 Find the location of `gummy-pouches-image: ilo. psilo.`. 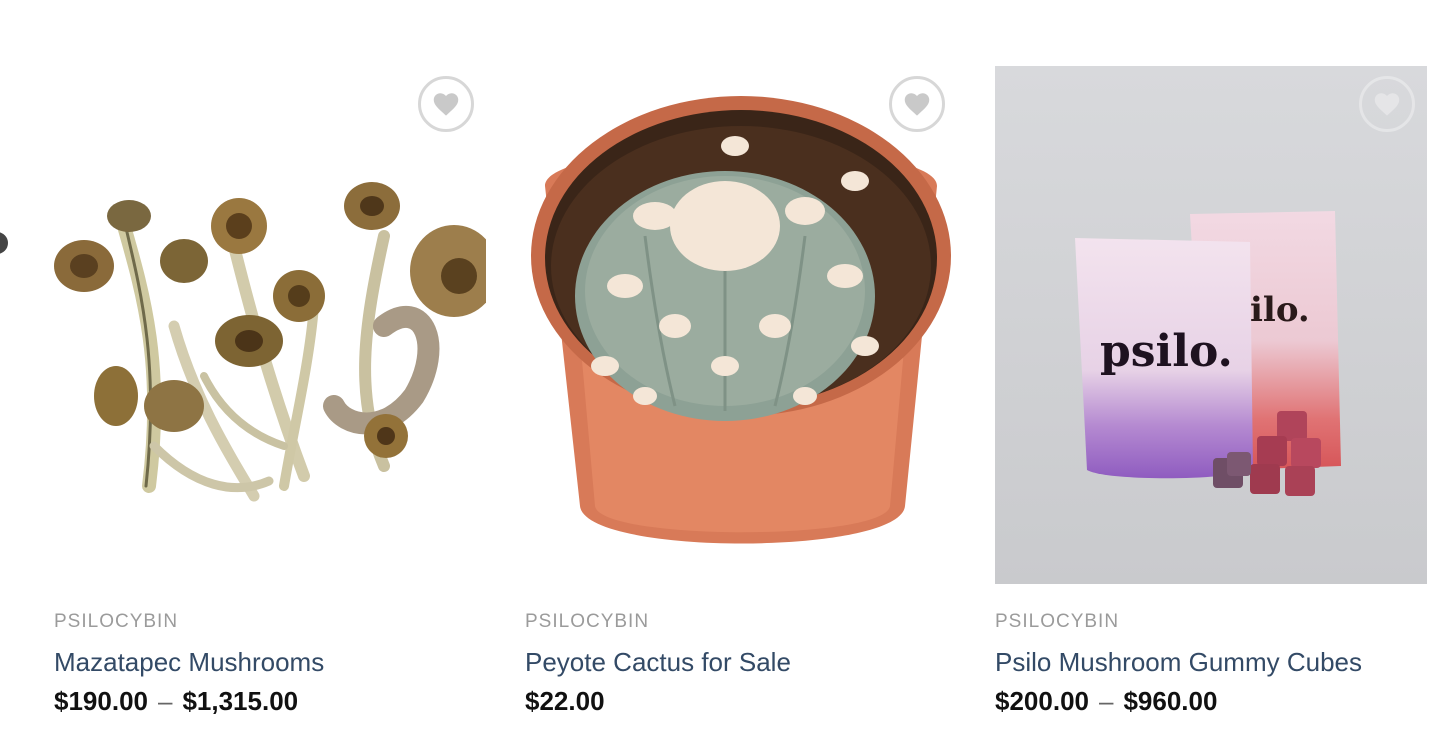

gummy-pouches-image: ilo. psilo. is located at coordinates (1208, 353).